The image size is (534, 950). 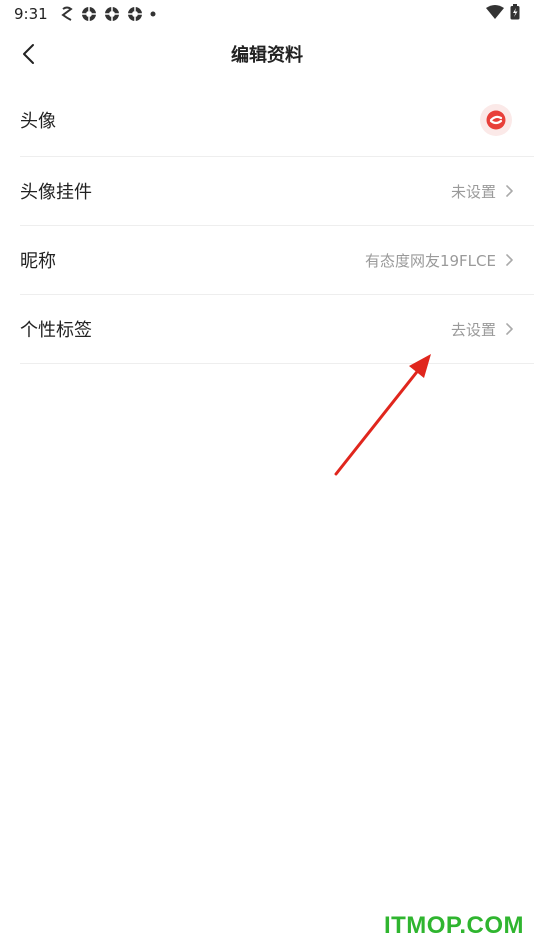 I want to click on row-label: 昵称, so click(x=38, y=261).